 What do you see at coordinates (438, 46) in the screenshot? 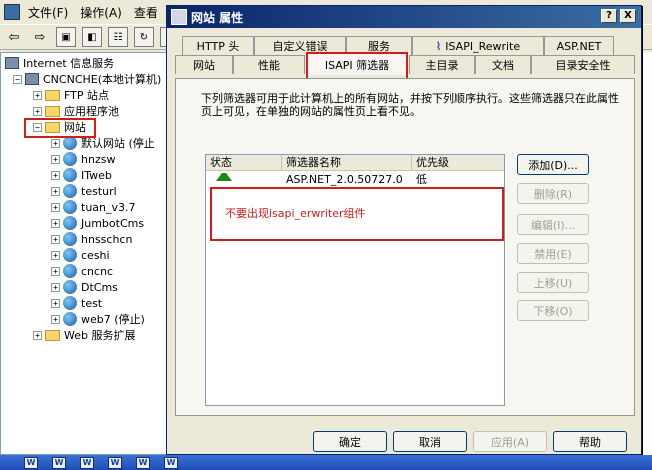
I see `isapi-rewrite-icon: ⌇` at bounding box center [438, 46].